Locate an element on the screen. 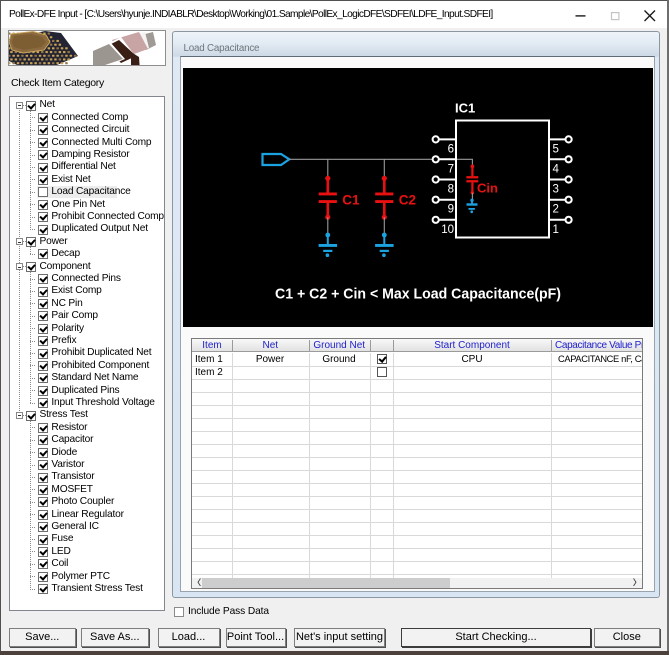  svg-text: 5 is located at coordinates (555, 149).